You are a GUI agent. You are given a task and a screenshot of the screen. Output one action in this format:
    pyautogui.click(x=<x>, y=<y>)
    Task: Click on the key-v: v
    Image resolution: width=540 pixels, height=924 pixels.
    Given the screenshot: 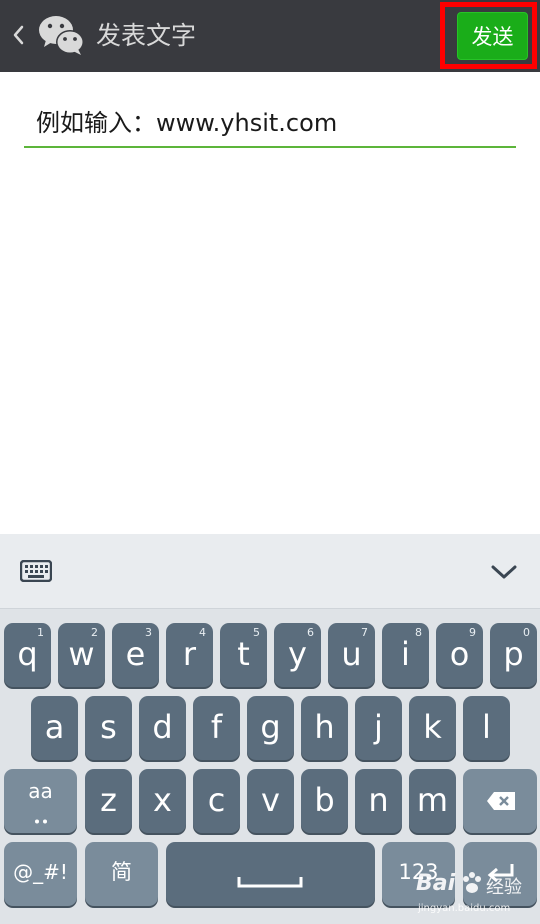 What is the action you would take?
    pyautogui.click(x=270, y=801)
    